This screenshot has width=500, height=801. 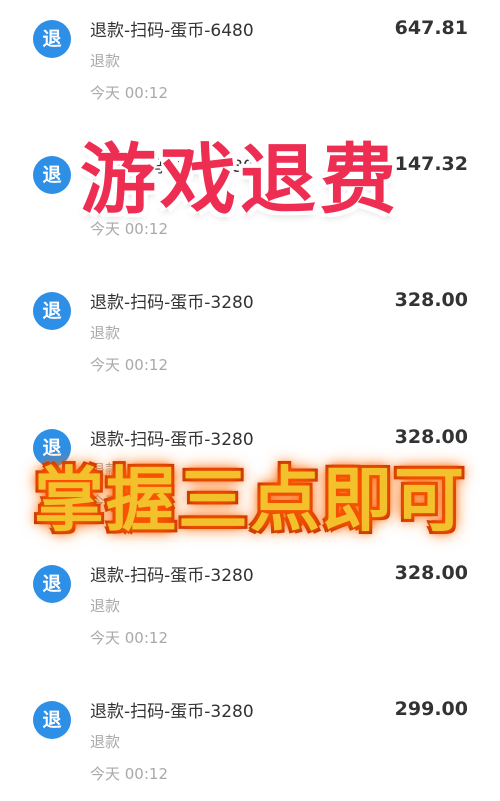 I want to click on headline-top-overlay: 游戏退费, so click(x=239, y=180).